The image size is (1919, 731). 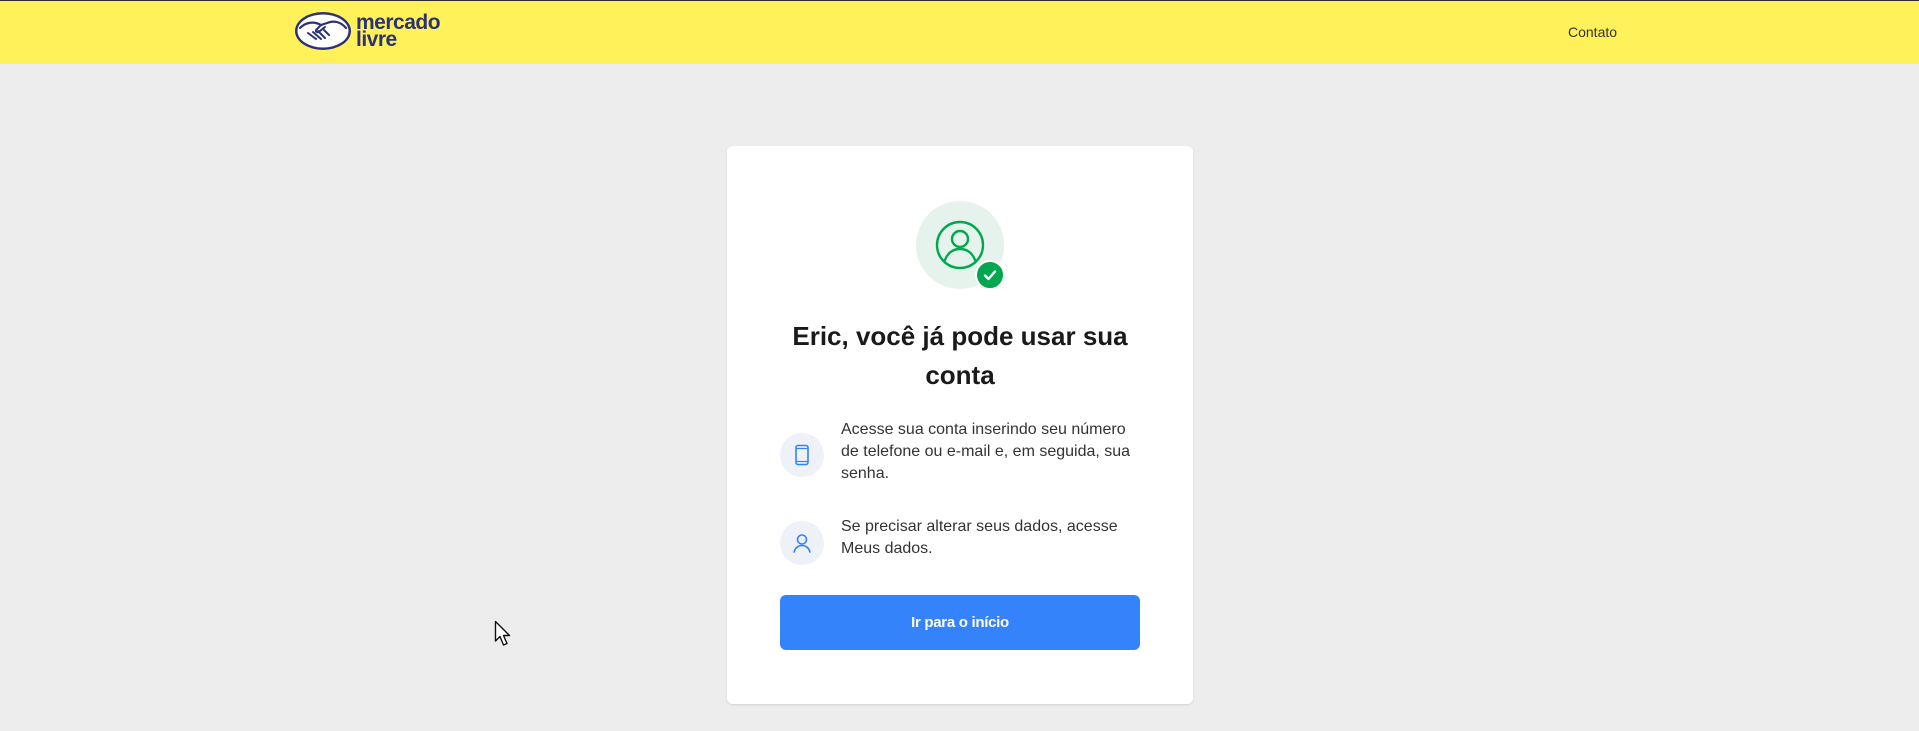 I want to click on top-header: mercado livre Contato, so click(x=959, y=32).